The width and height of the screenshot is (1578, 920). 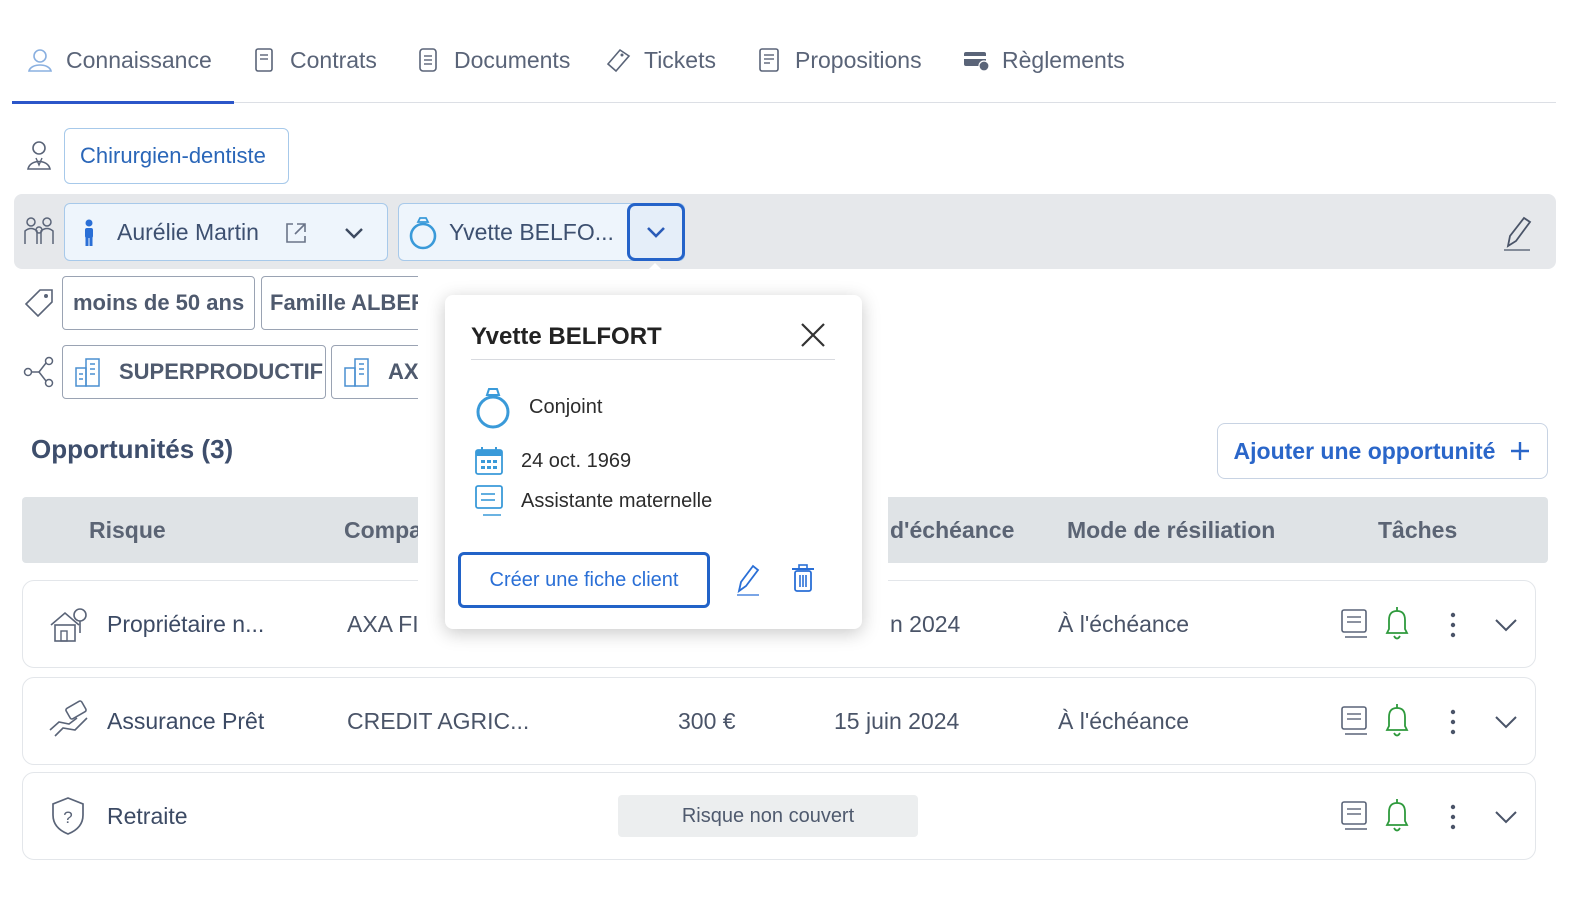 What do you see at coordinates (977, 62) in the screenshot?
I see `payment-icon` at bounding box center [977, 62].